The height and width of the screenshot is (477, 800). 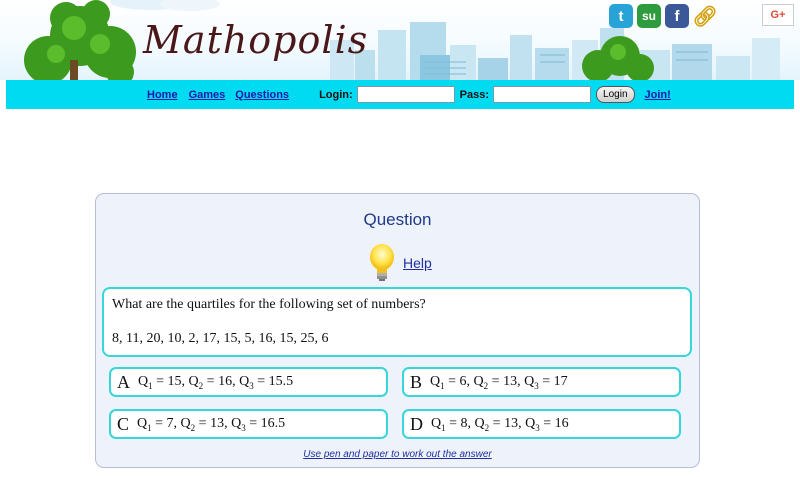 What do you see at coordinates (162, 95) in the screenshot?
I see `nav-link-home: Home` at bounding box center [162, 95].